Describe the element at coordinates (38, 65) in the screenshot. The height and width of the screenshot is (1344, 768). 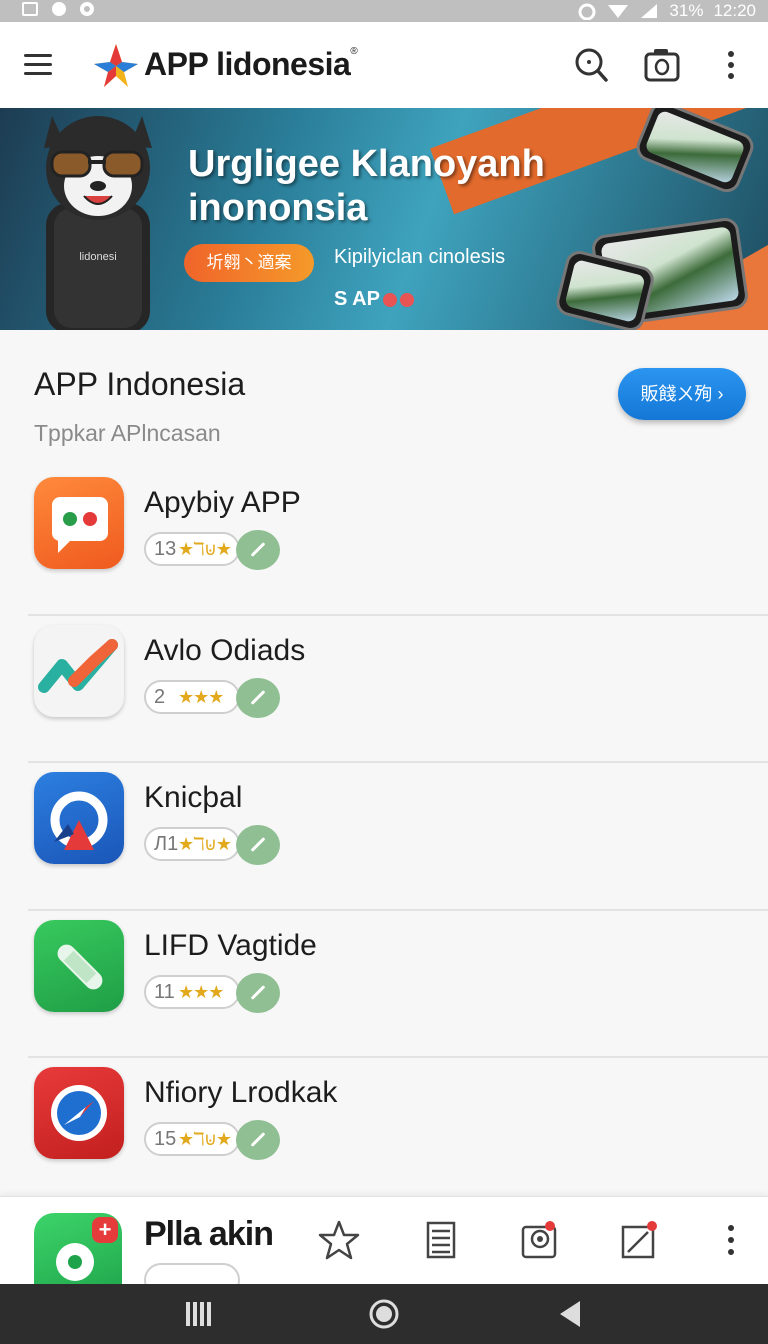
I see `menu-icon` at that location.